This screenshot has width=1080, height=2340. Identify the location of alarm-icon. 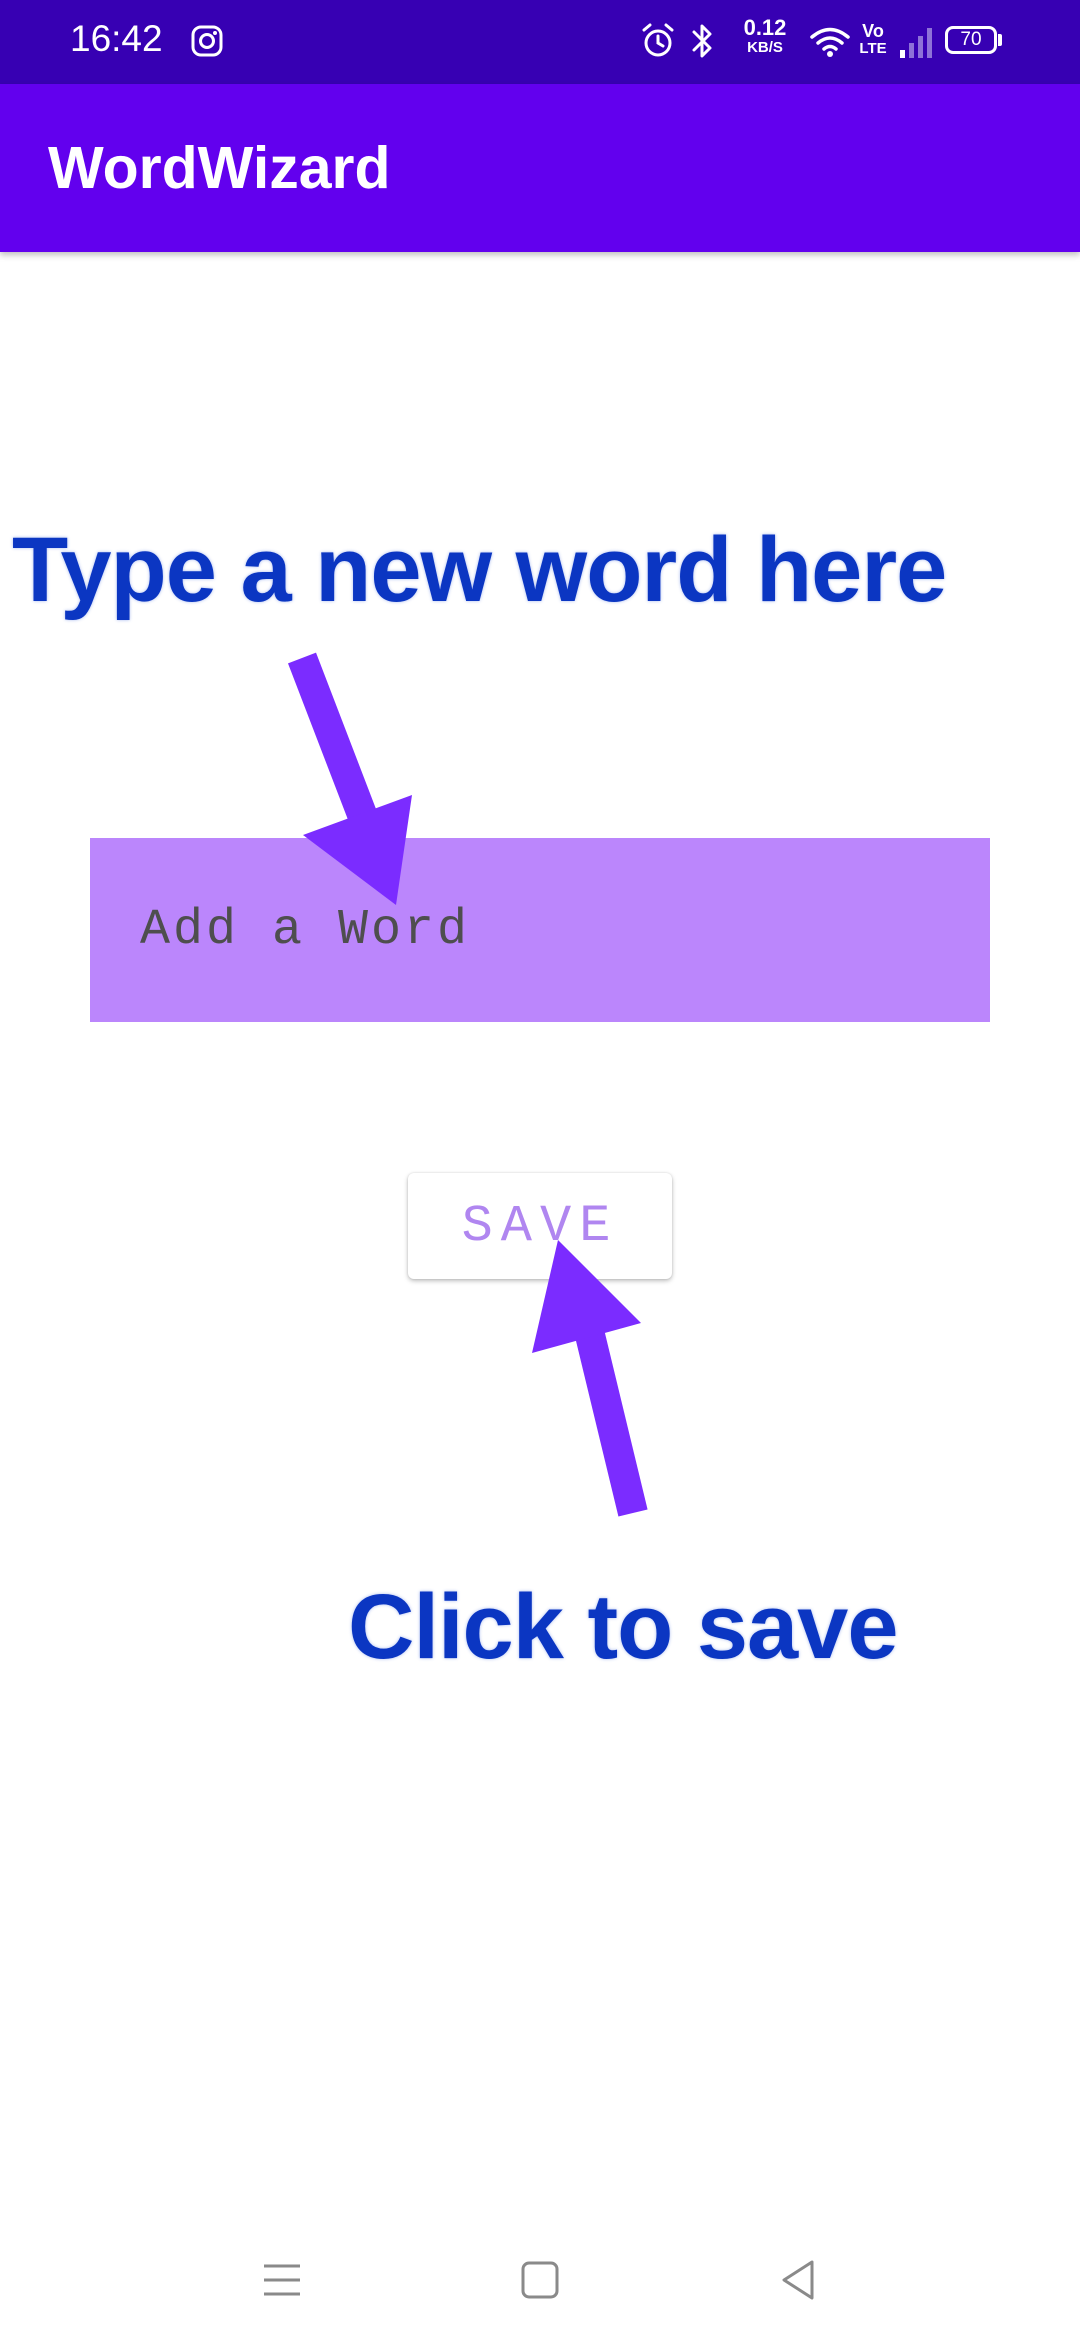
(658, 43).